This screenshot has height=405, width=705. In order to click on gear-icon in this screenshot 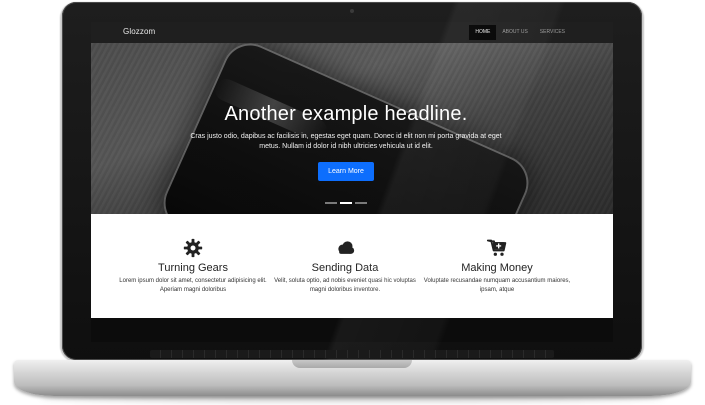, I will do `click(193, 248)`.